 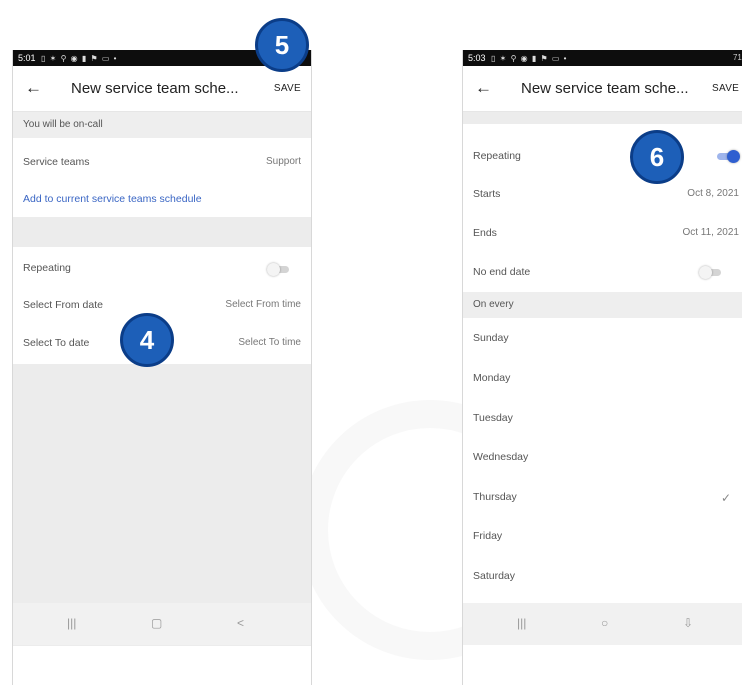 I want to click on status-time: 5:03, so click(x=477, y=58).